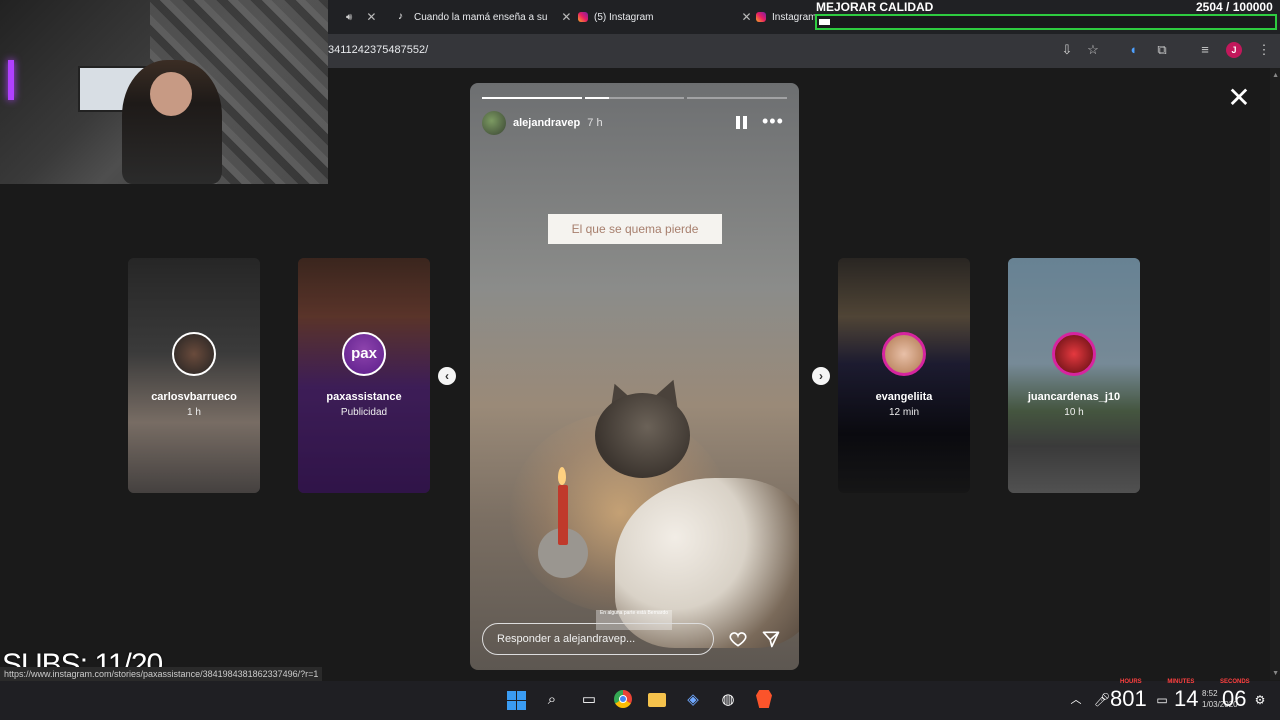 The height and width of the screenshot is (720, 1280). What do you see at coordinates (1076, 700) in the screenshot?
I see `tray-chevron-icon: ︿` at bounding box center [1076, 700].